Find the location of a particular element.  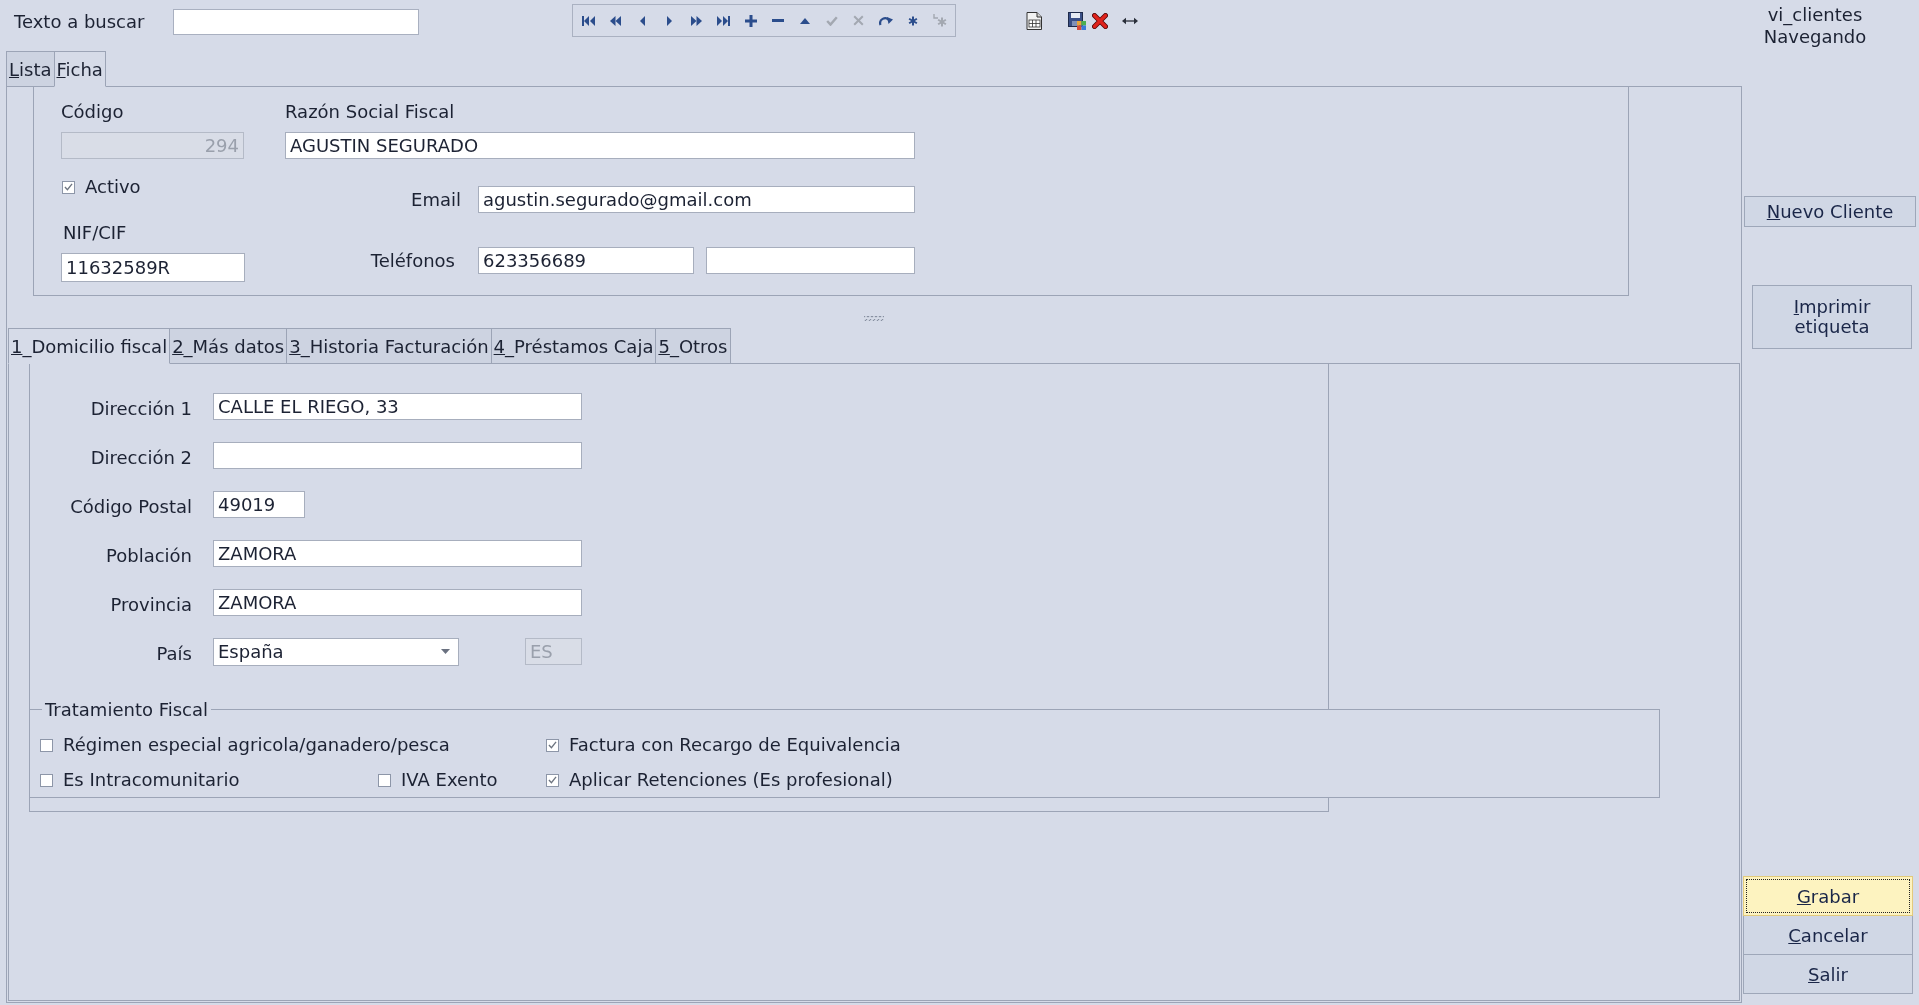

tab: 3_Historia Facturación is located at coordinates (389, 345).